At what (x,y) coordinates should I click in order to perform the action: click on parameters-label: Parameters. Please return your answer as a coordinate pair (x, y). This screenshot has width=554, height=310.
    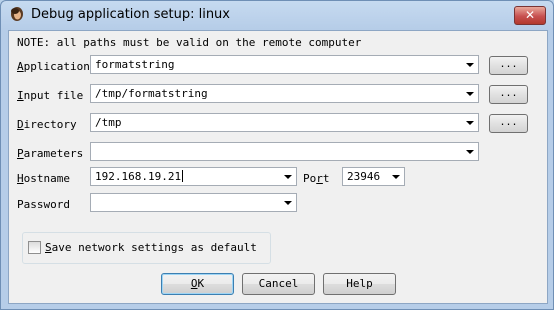
    Looking at the image, I should click on (50, 153).